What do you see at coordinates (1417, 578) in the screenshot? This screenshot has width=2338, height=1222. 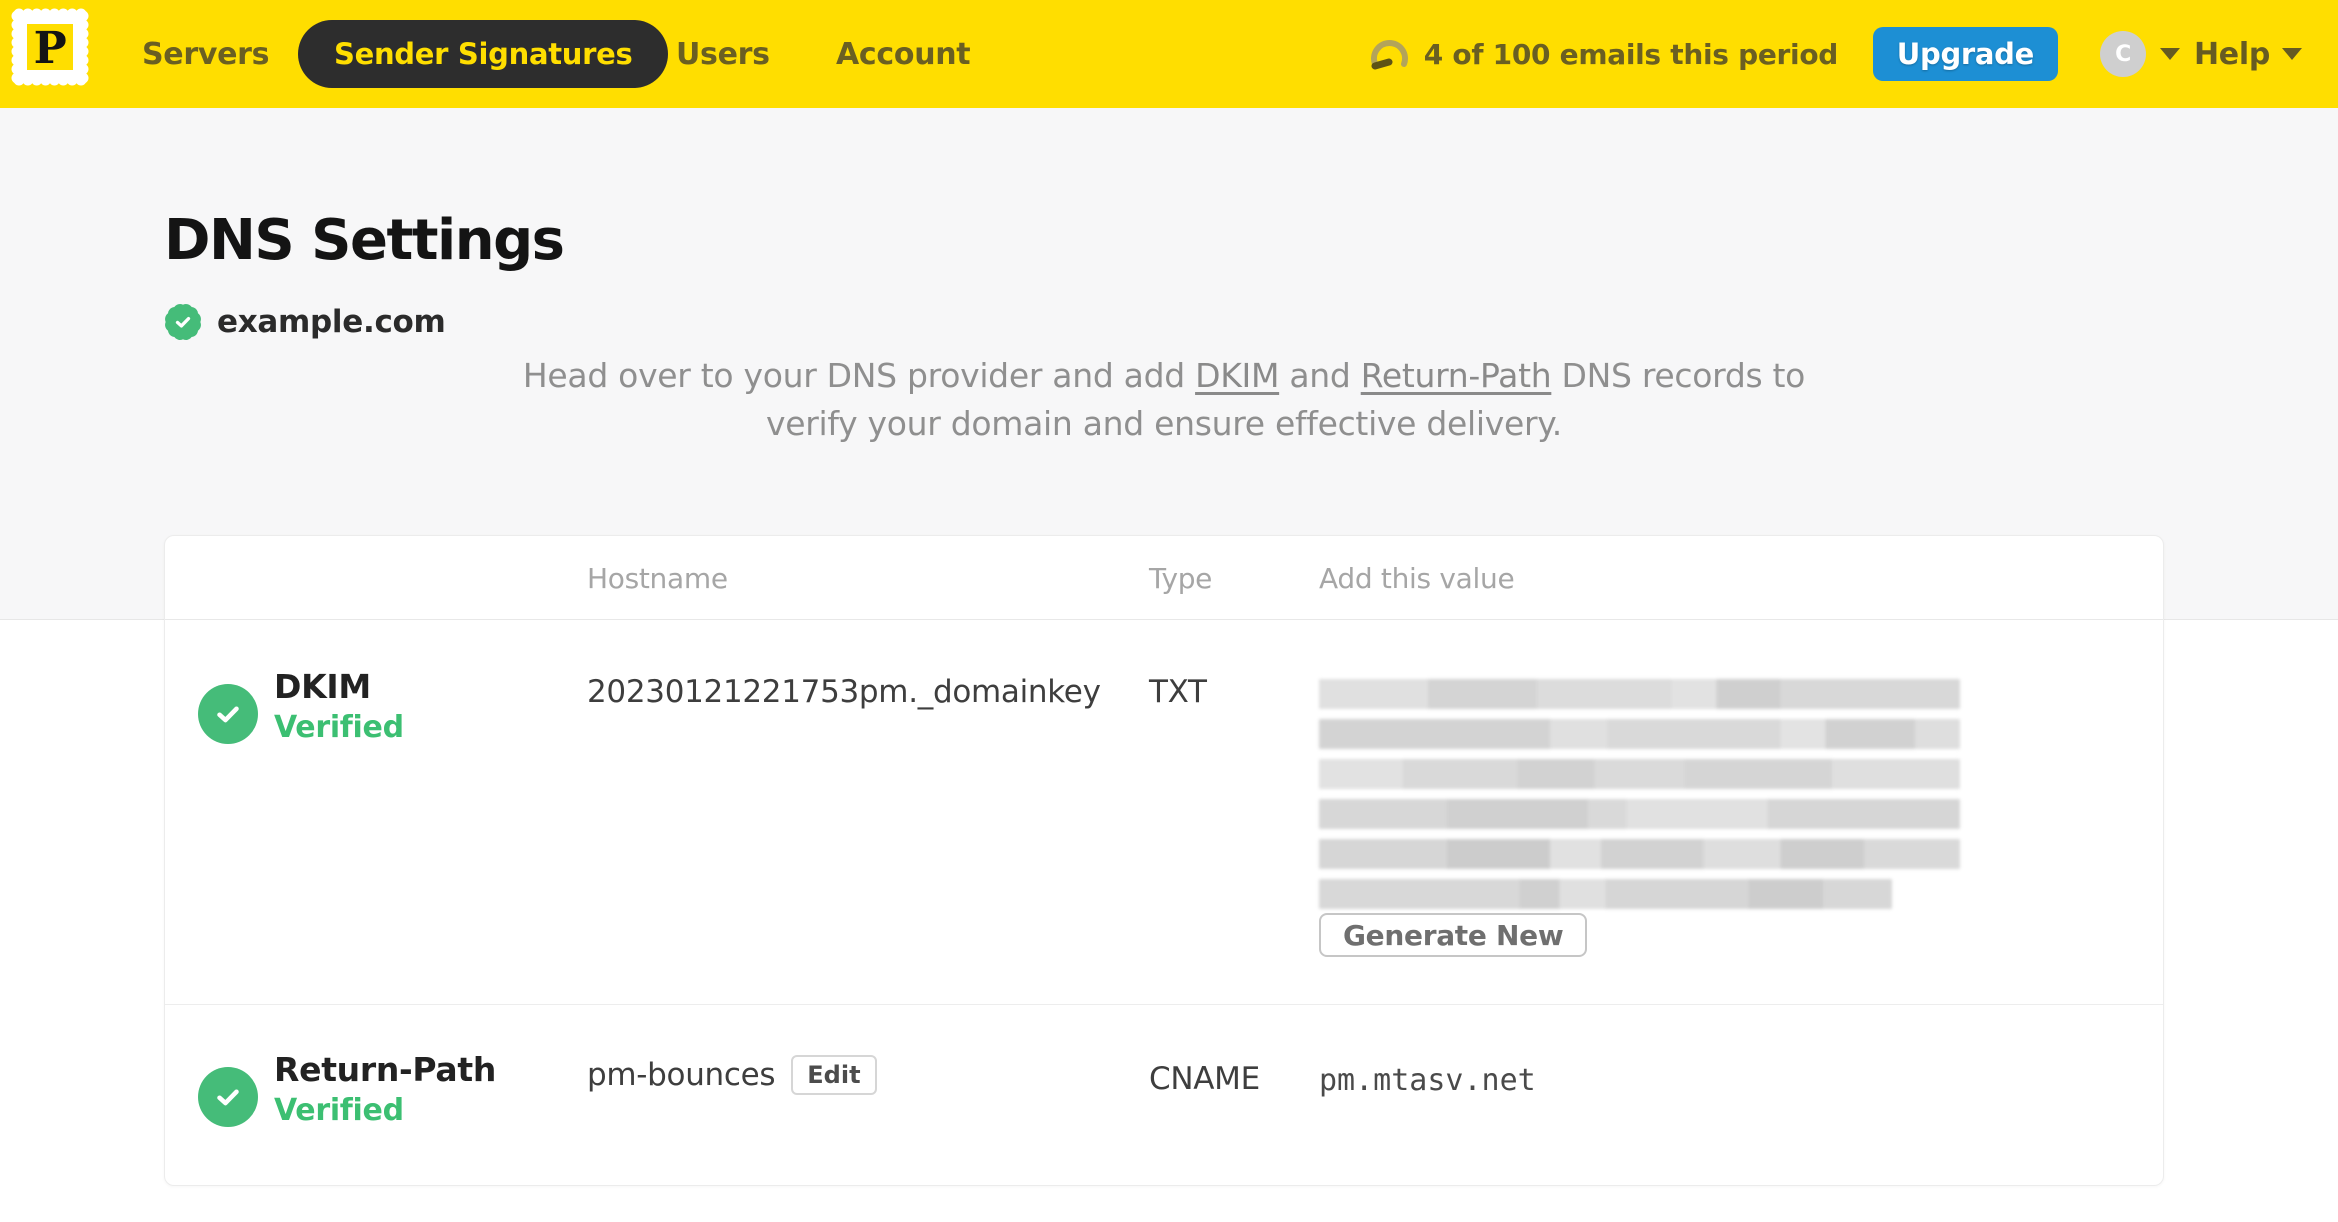 I see `column-header-add-this-value: Add this value` at bounding box center [1417, 578].